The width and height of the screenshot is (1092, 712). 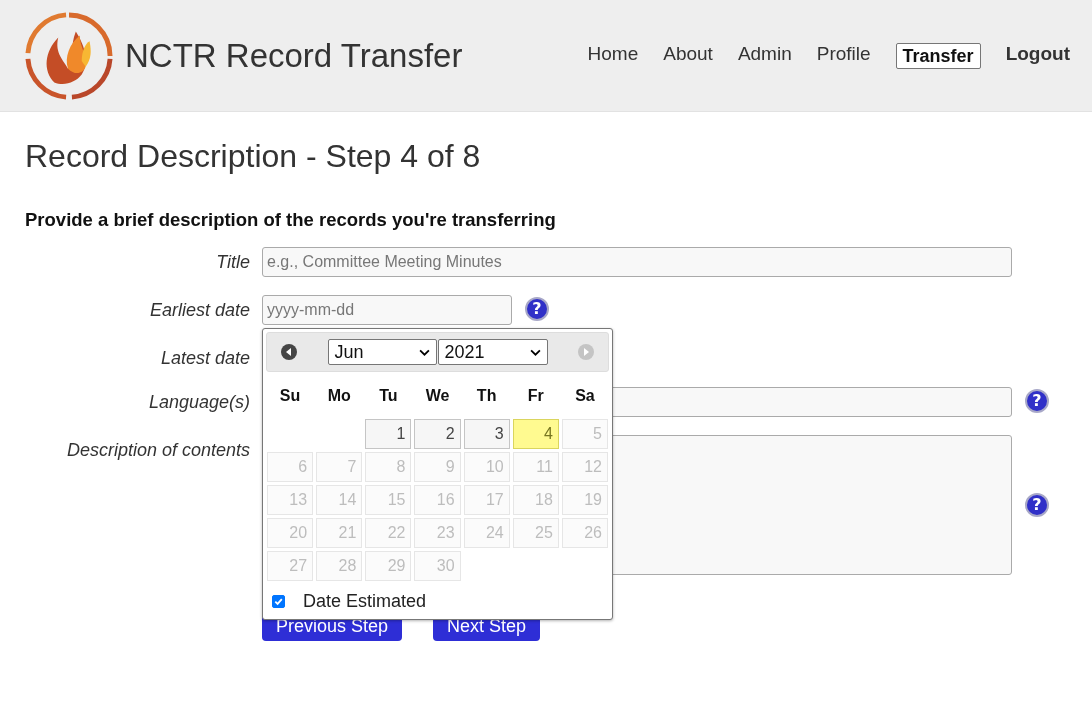 I want to click on calendar-day: 24, so click(x=486, y=533).